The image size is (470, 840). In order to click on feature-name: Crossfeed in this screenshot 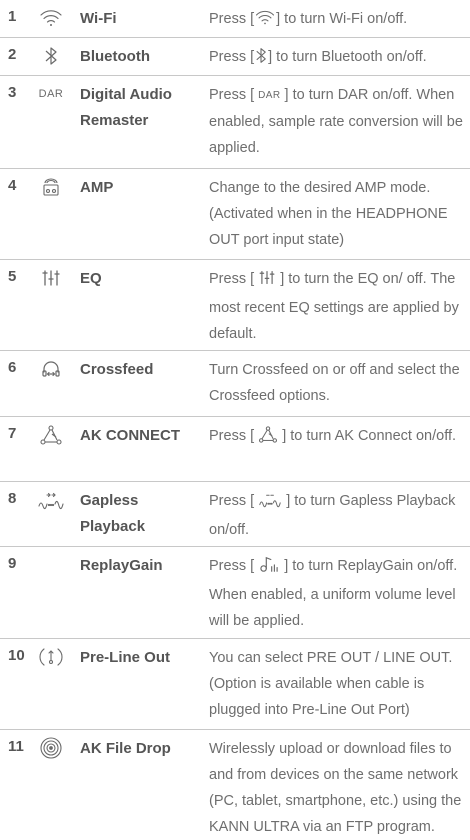, I will do `click(117, 369)`.